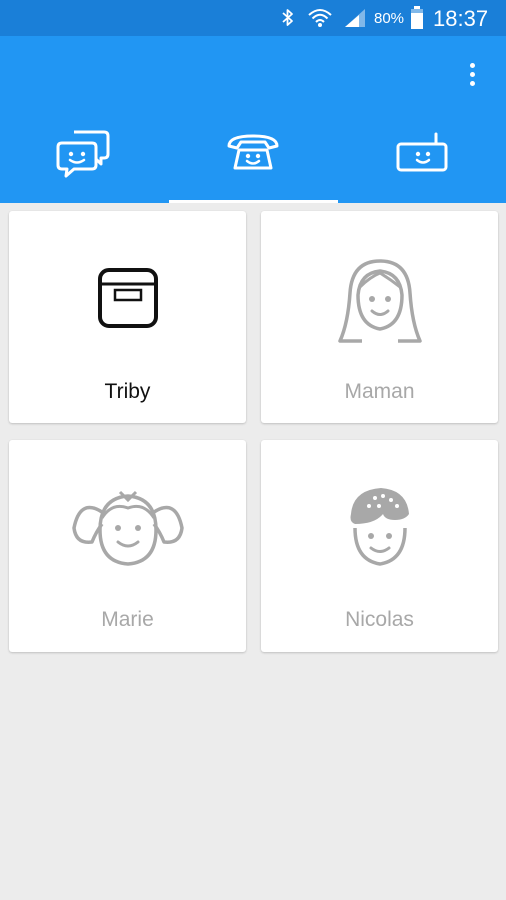 The image size is (506, 900). What do you see at coordinates (127, 298) in the screenshot?
I see `triby-device-icon` at bounding box center [127, 298].